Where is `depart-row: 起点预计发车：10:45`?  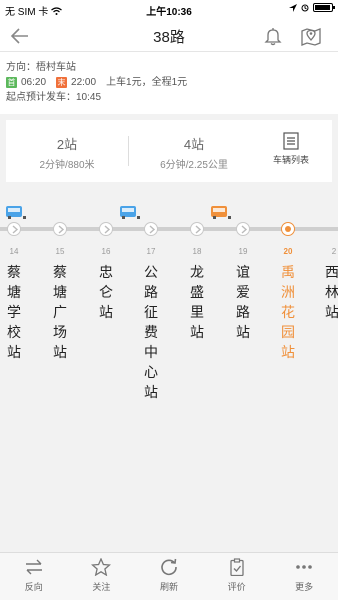
depart-row: 起点预计发车：10:45 is located at coordinates (169, 97).